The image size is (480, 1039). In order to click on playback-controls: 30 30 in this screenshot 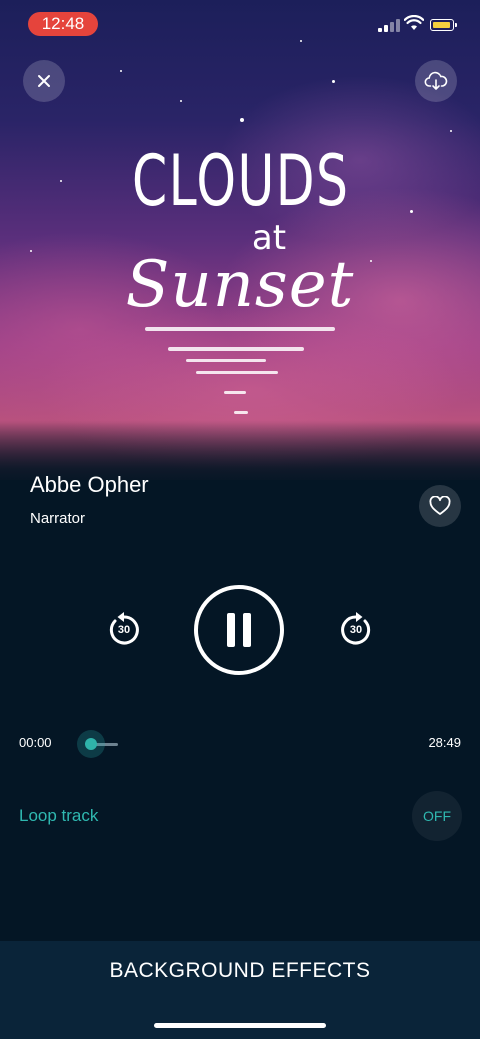, I will do `click(240, 631)`.